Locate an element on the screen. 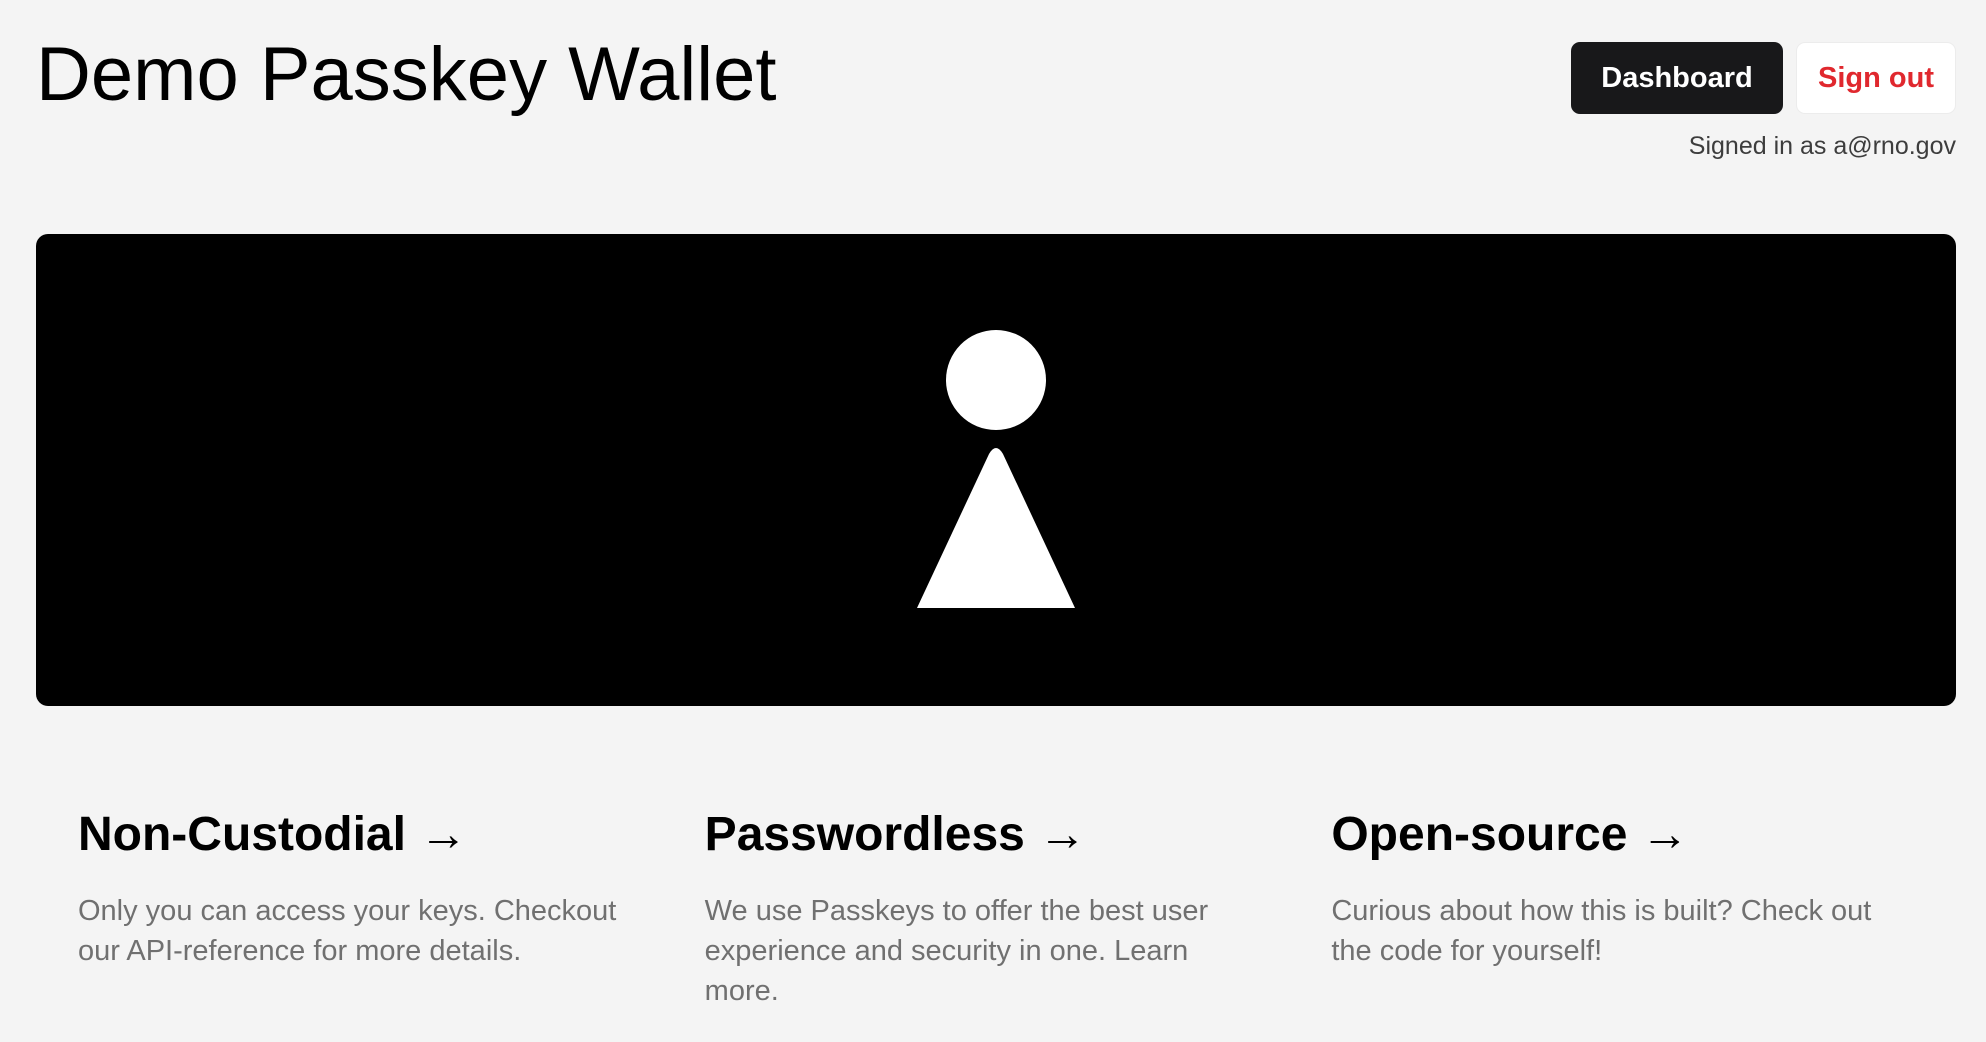  header-button-row: Dashboard Sign out is located at coordinates (1763, 78).